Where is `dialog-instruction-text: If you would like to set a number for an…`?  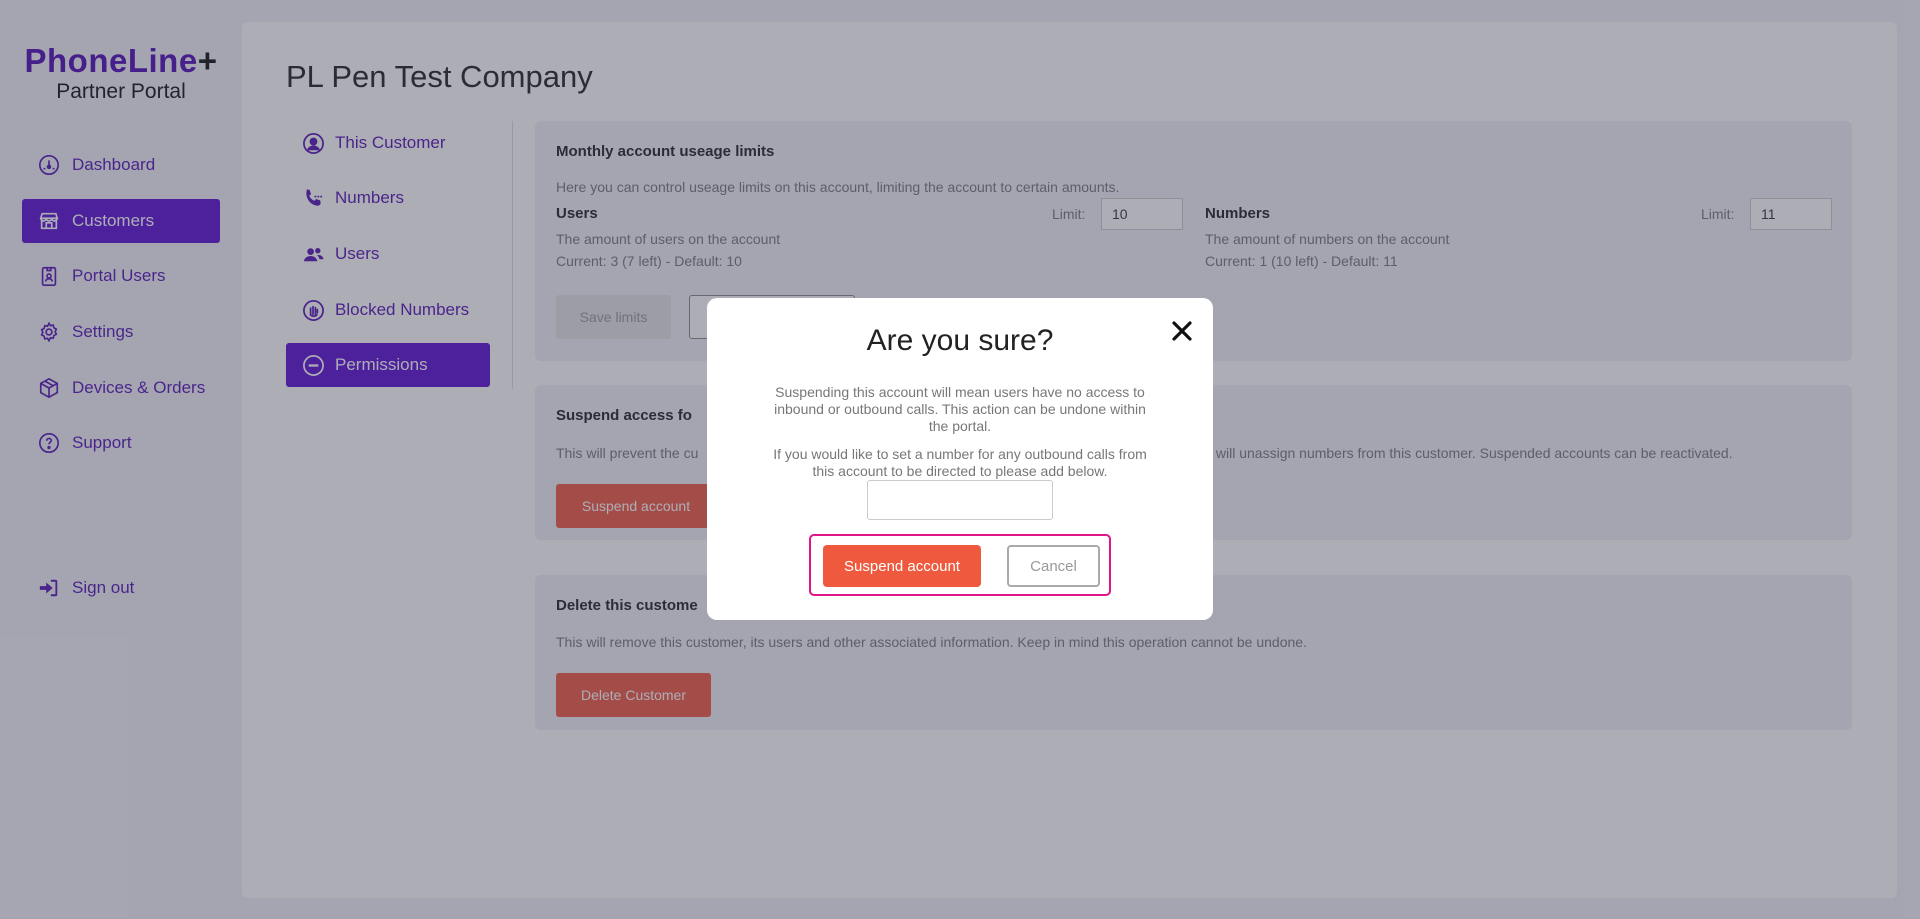 dialog-instruction-text: If you would like to set a number for an… is located at coordinates (960, 462).